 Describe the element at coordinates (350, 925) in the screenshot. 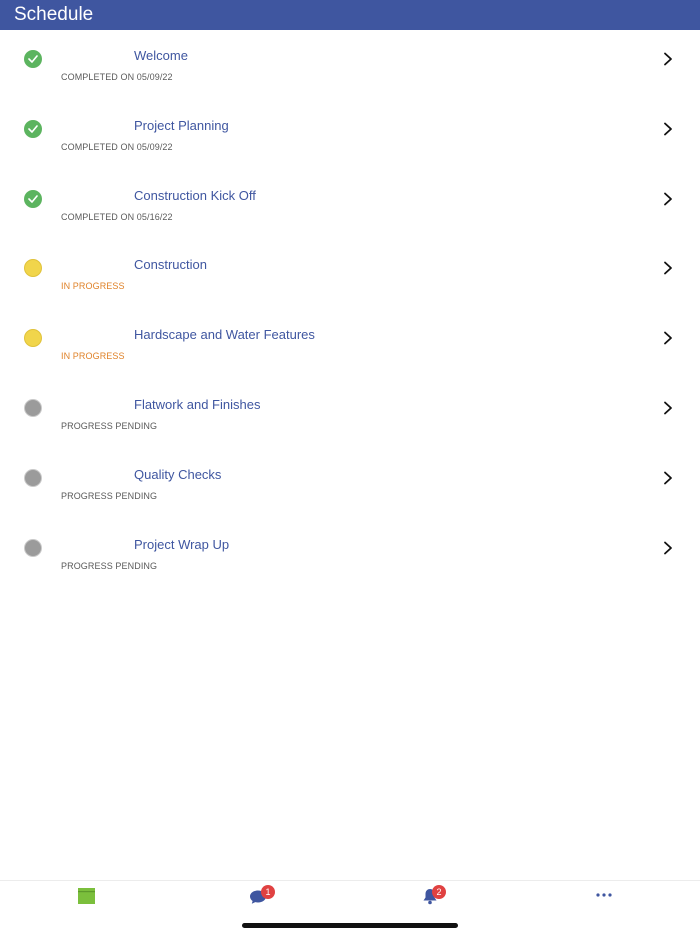

I see `home-indicator` at that location.